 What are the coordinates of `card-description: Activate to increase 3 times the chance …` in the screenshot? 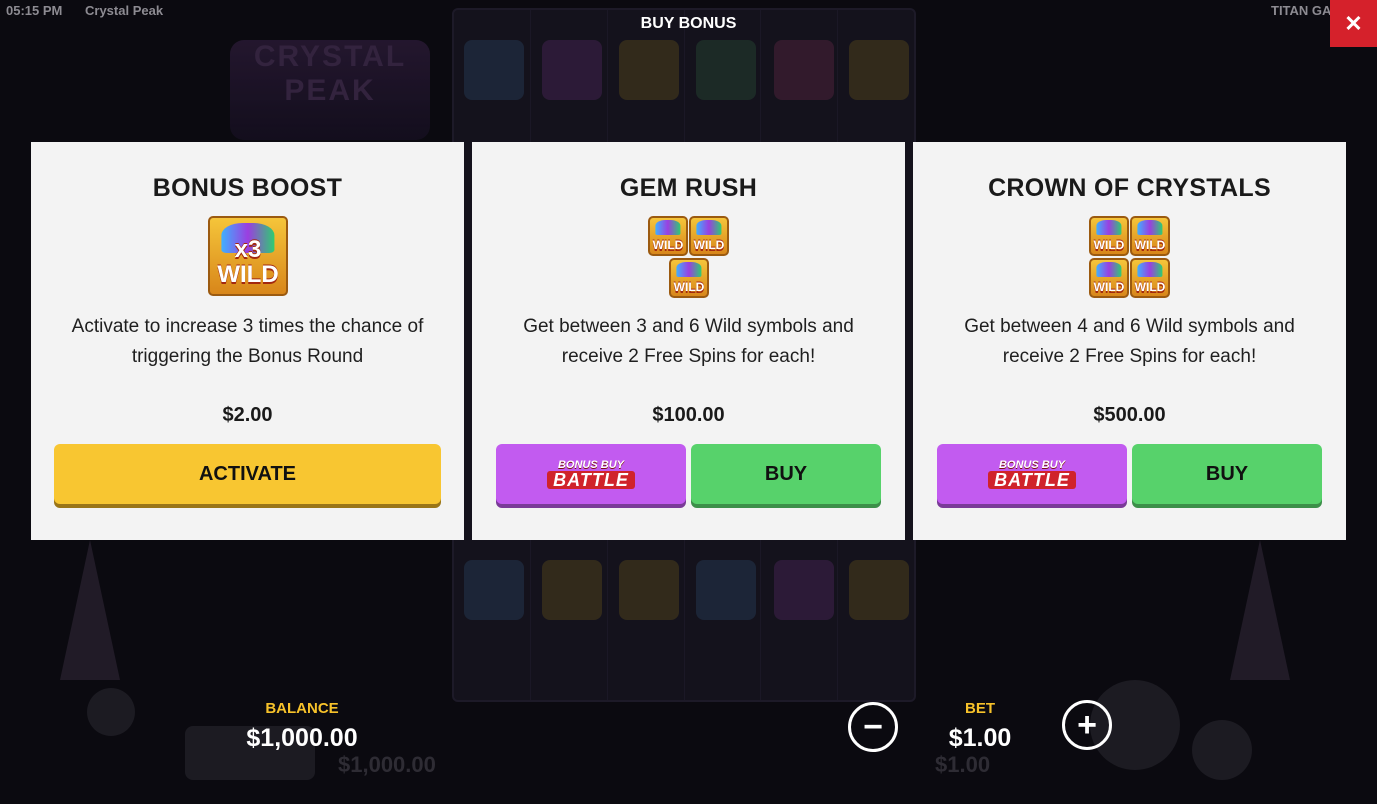 It's located at (247, 341).